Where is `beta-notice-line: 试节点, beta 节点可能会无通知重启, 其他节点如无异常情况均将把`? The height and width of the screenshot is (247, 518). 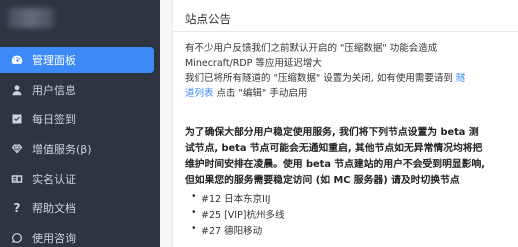 beta-notice-line: 试节点, beta 节点可能会无通知重启, 其他节点如无异常情况均将把 is located at coordinates (334, 148).